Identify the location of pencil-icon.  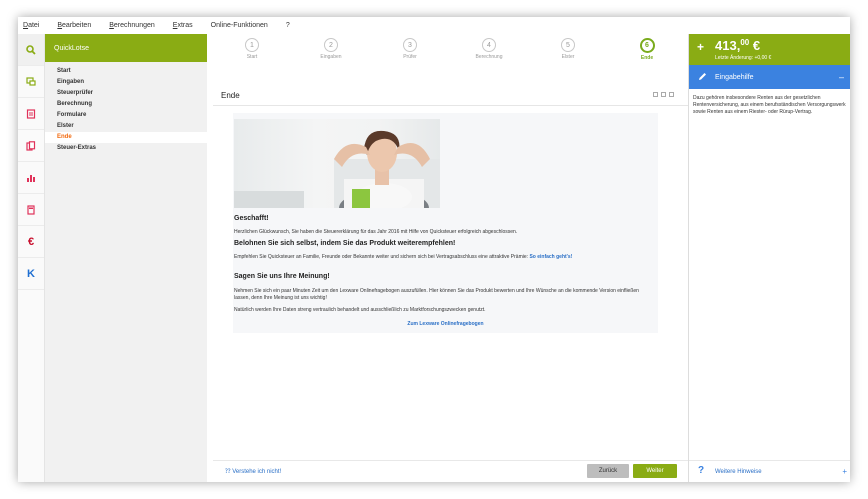
(702, 76).